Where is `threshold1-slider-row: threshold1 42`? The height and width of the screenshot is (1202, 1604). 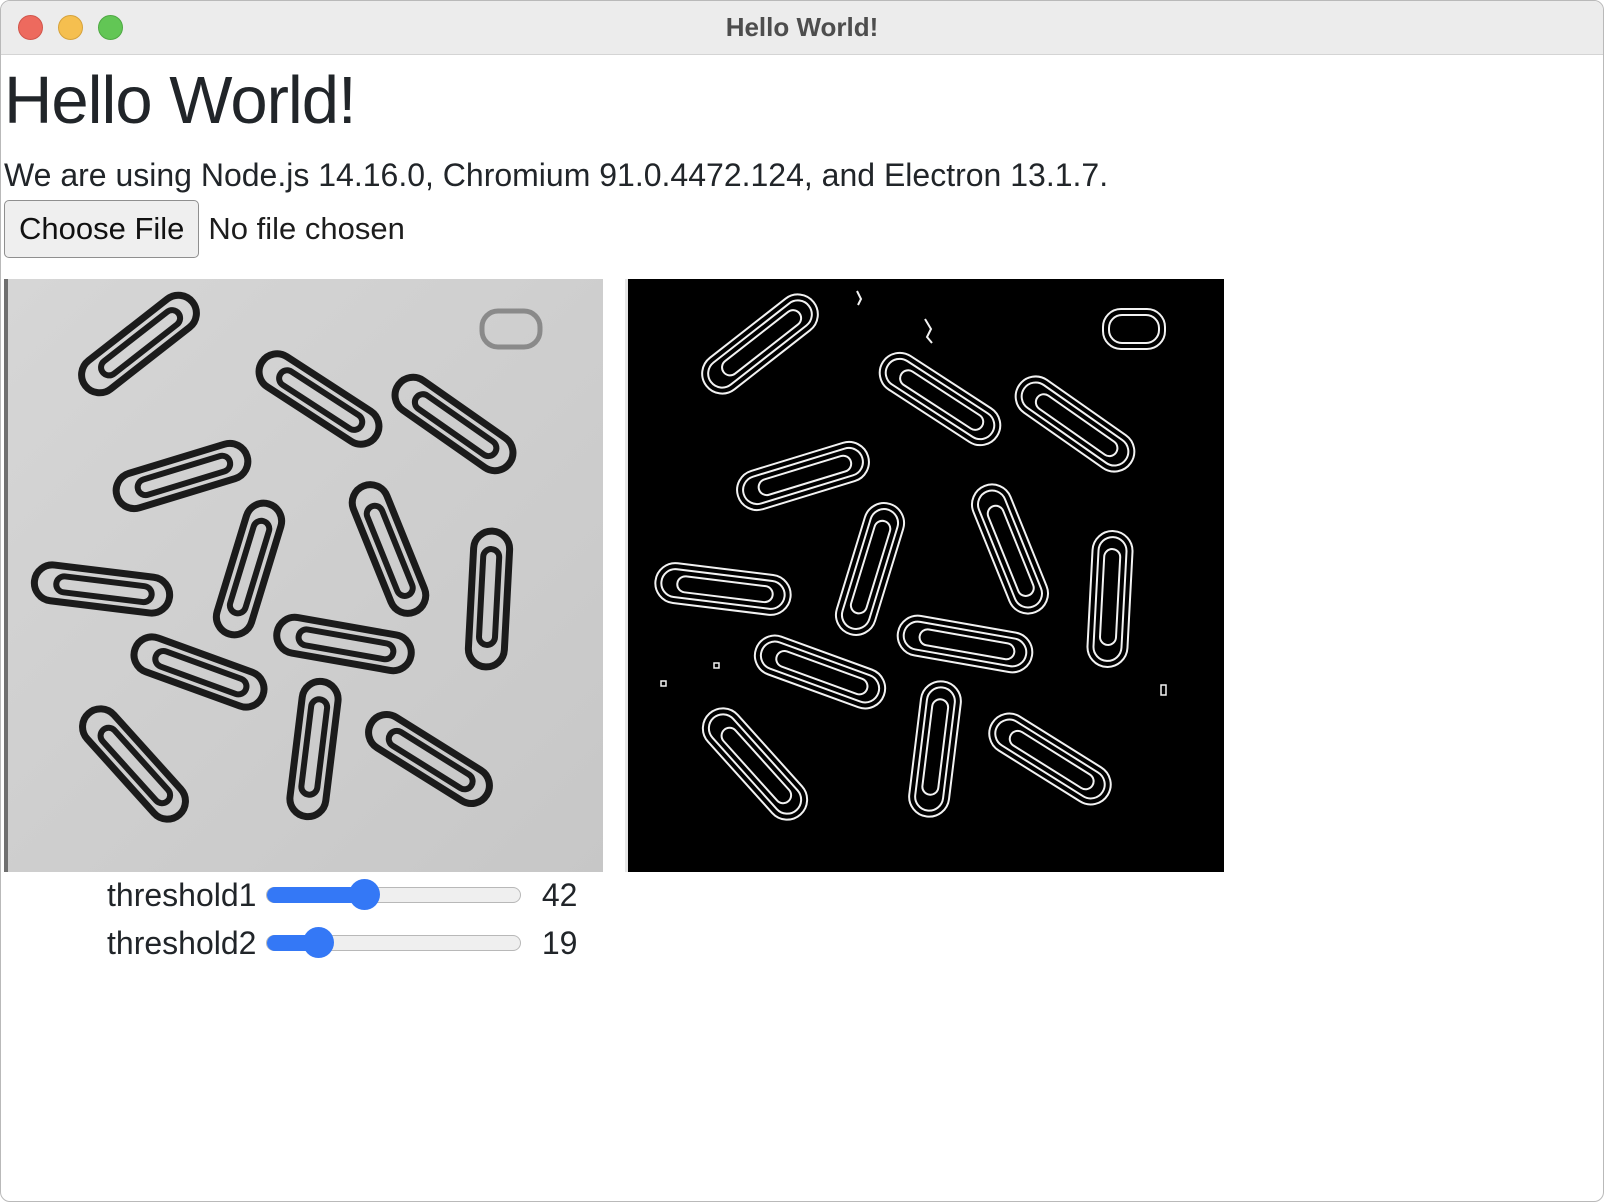
threshold1-slider-row: threshold1 42 is located at coordinates (342, 895).